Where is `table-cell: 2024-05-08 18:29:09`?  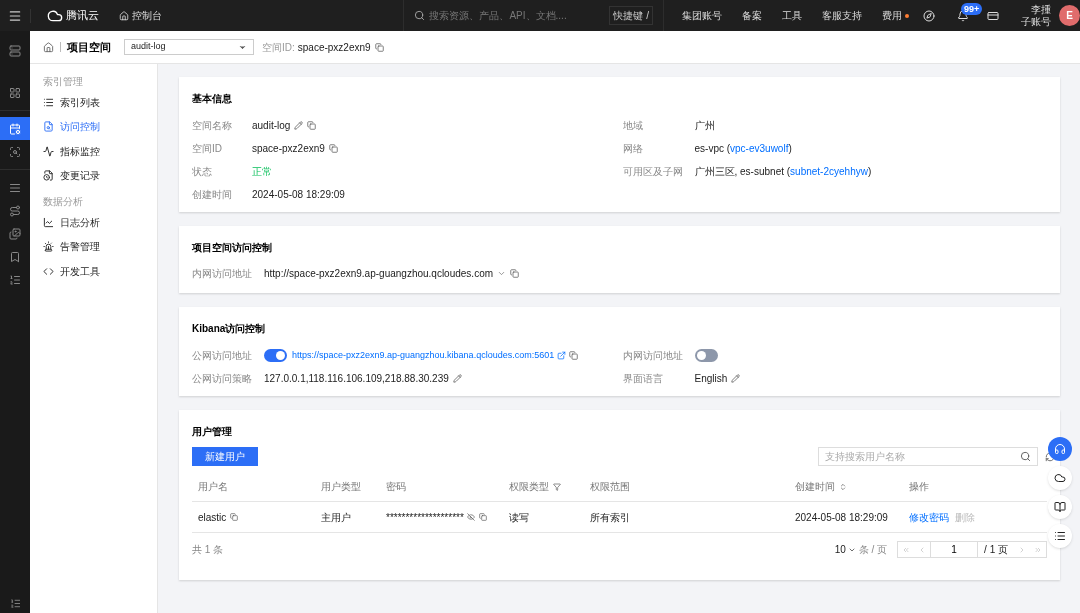 table-cell: 2024-05-08 18:29:09 is located at coordinates (841, 517).